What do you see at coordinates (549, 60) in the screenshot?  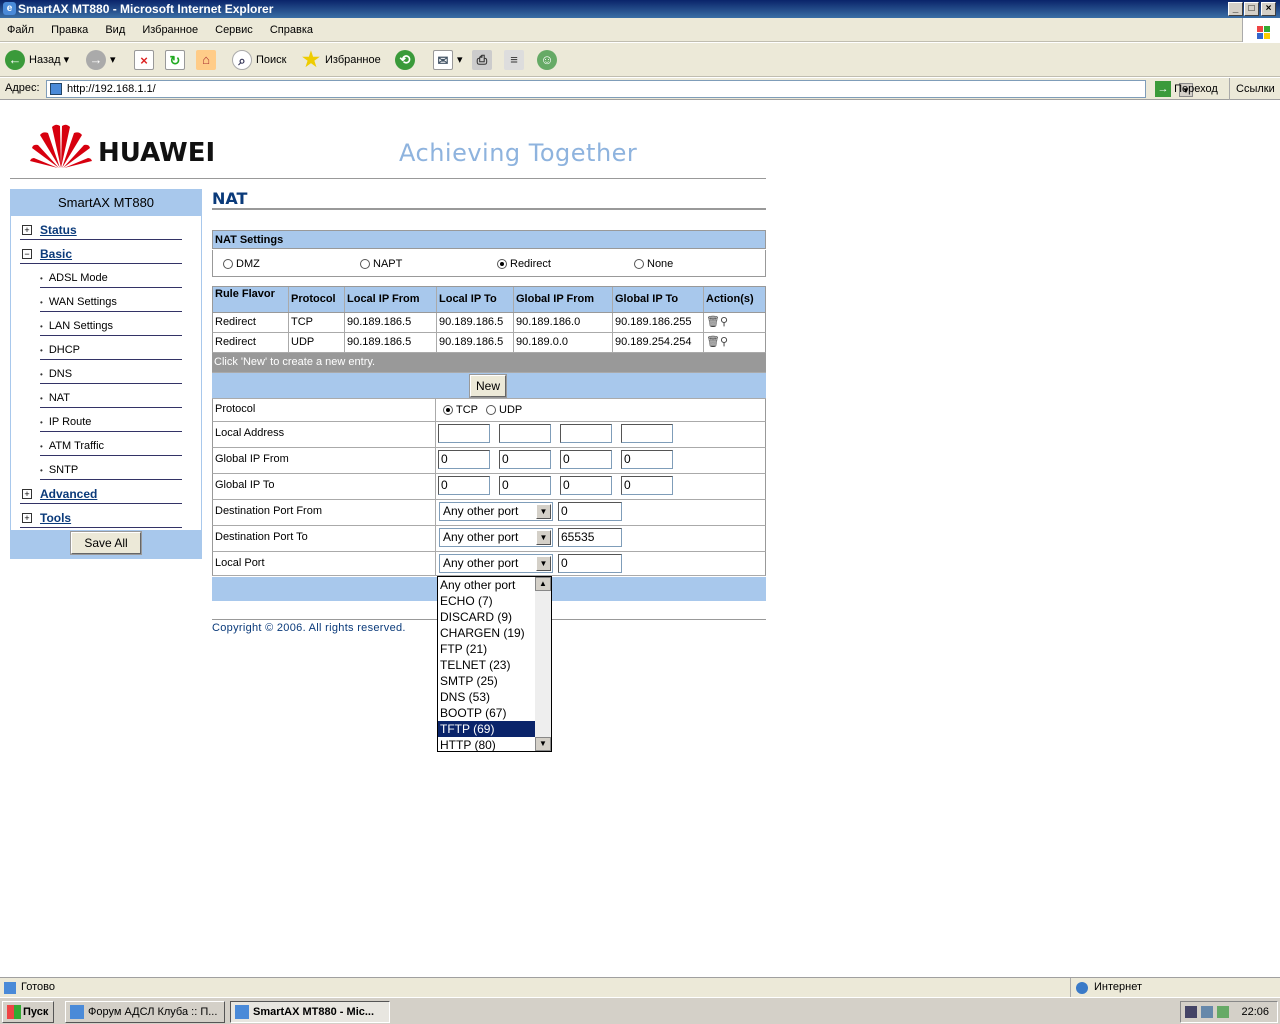 I see `messenger-button: ☺` at bounding box center [549, 60].